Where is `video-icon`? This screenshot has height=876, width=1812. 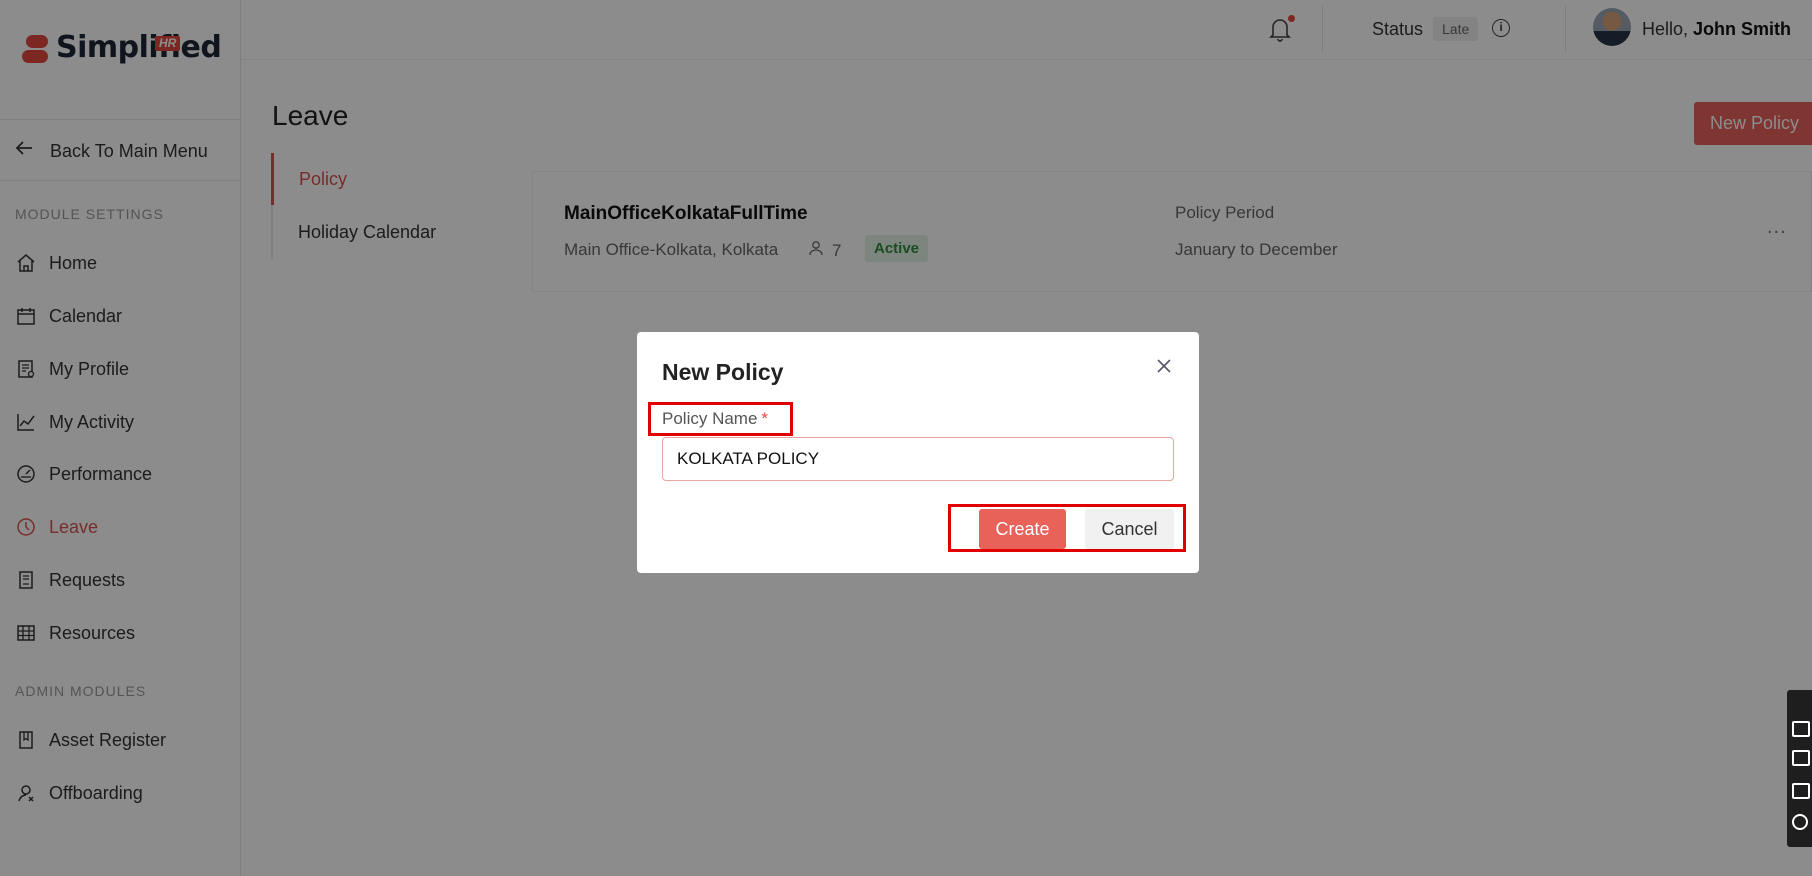 video-icon is located at coordinates (1801, 758).